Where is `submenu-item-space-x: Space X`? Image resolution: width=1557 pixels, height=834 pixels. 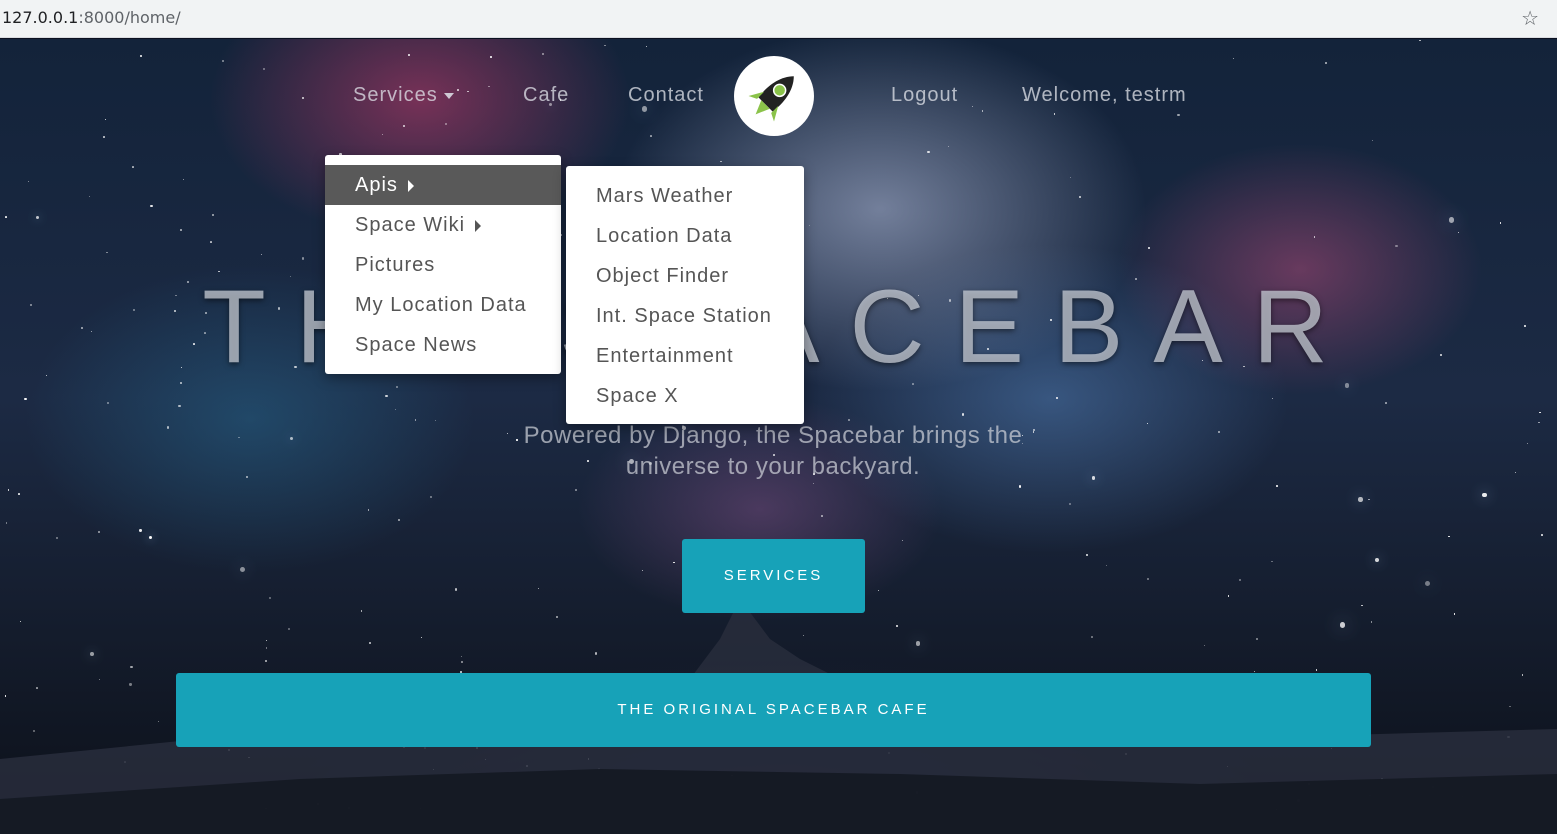 submenu-item-space-x: Space X is located at coordinates (685, 396).